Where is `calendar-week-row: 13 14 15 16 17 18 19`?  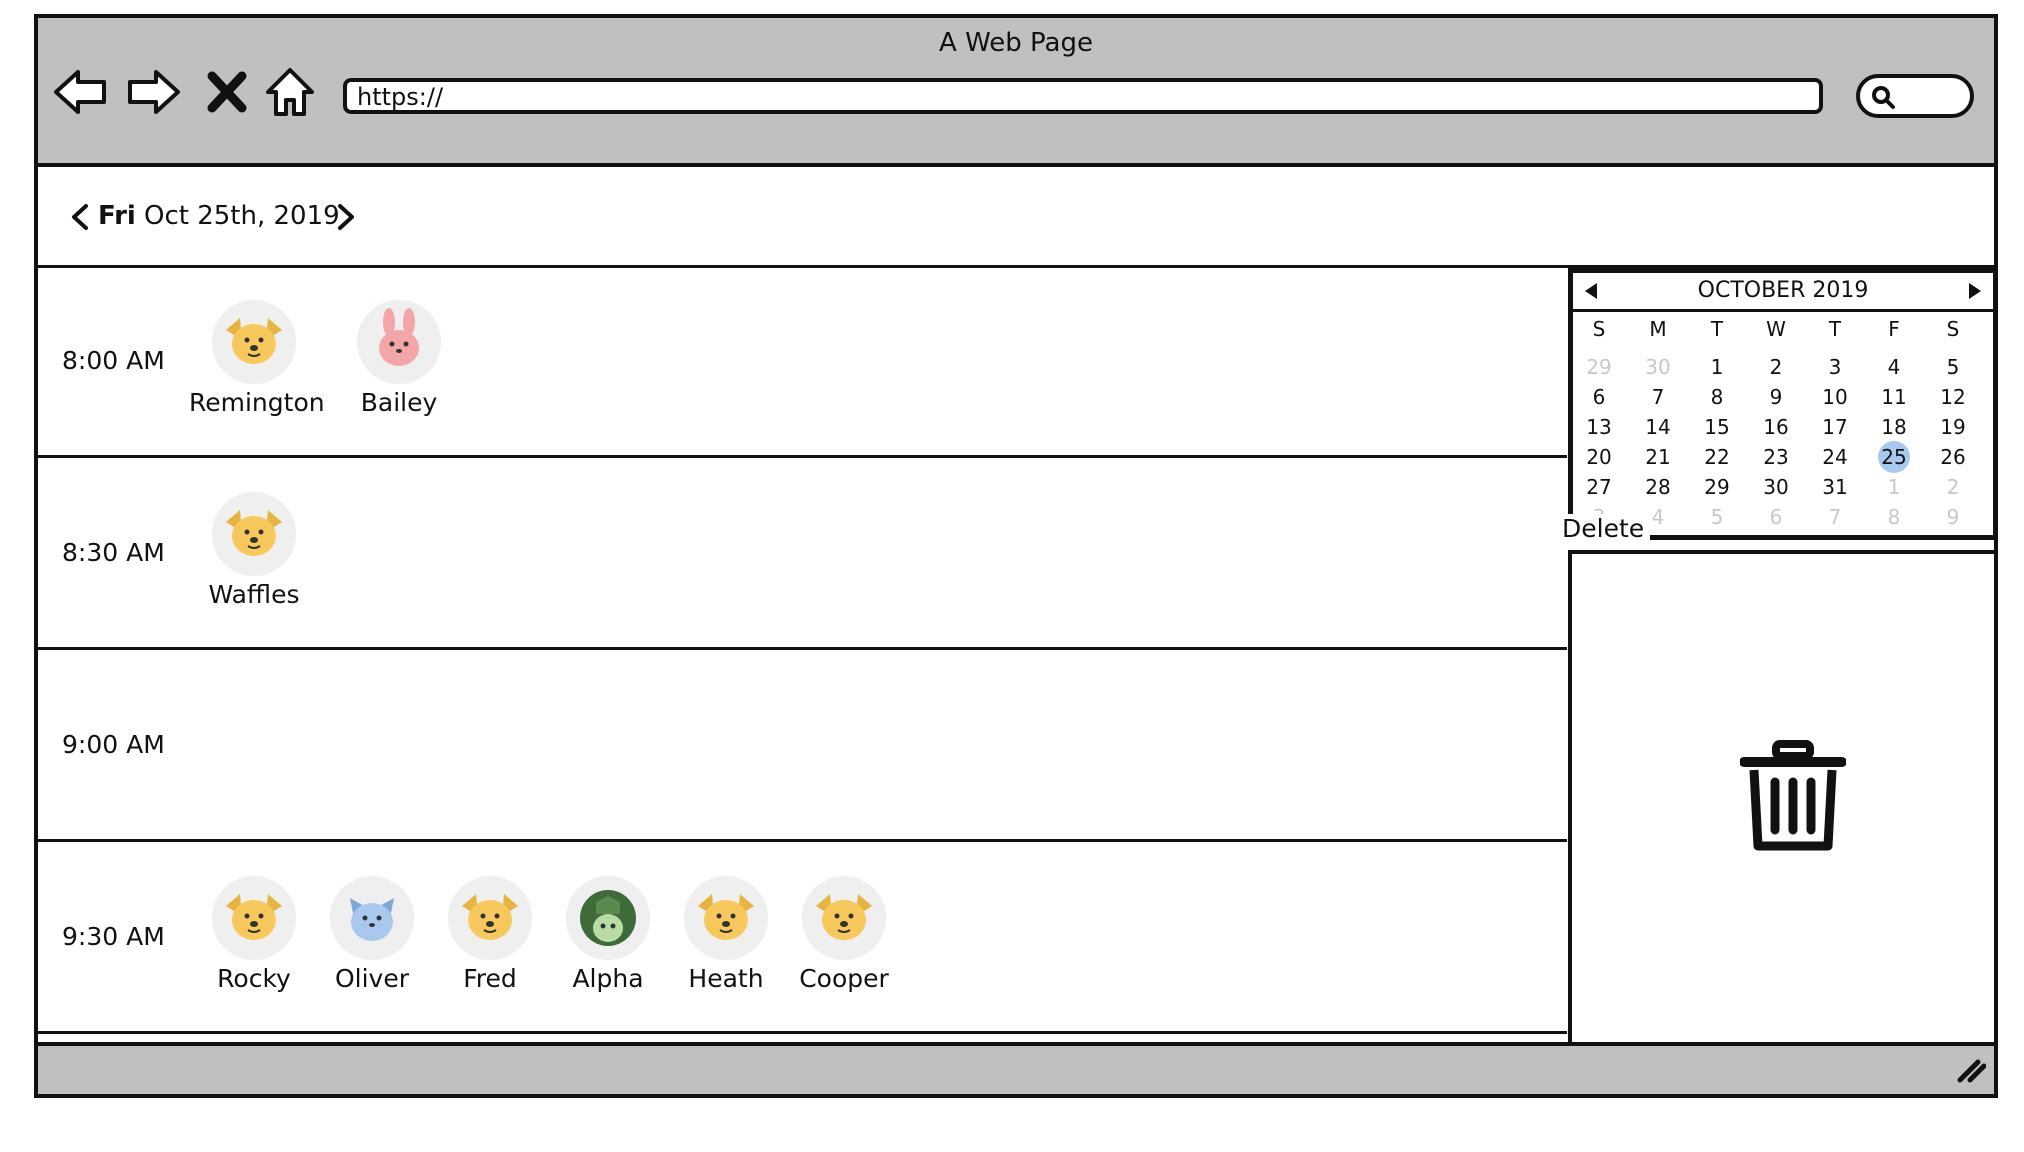 calendar-week-row: 13 14 15 16 17 18 19 is located at coordinates (1783, 430).